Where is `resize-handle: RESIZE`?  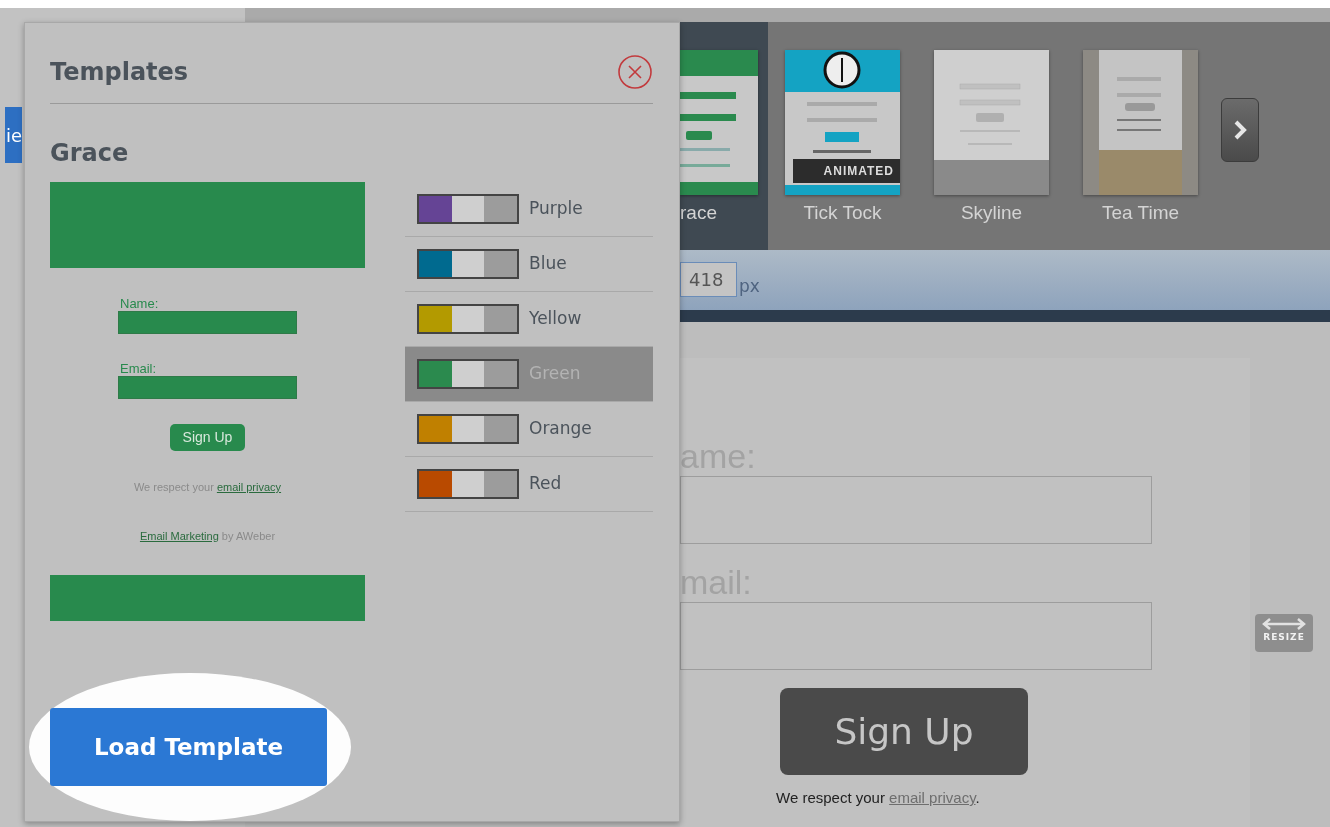 resize-handle: RESIZE is located at coordinates (1284, 633).